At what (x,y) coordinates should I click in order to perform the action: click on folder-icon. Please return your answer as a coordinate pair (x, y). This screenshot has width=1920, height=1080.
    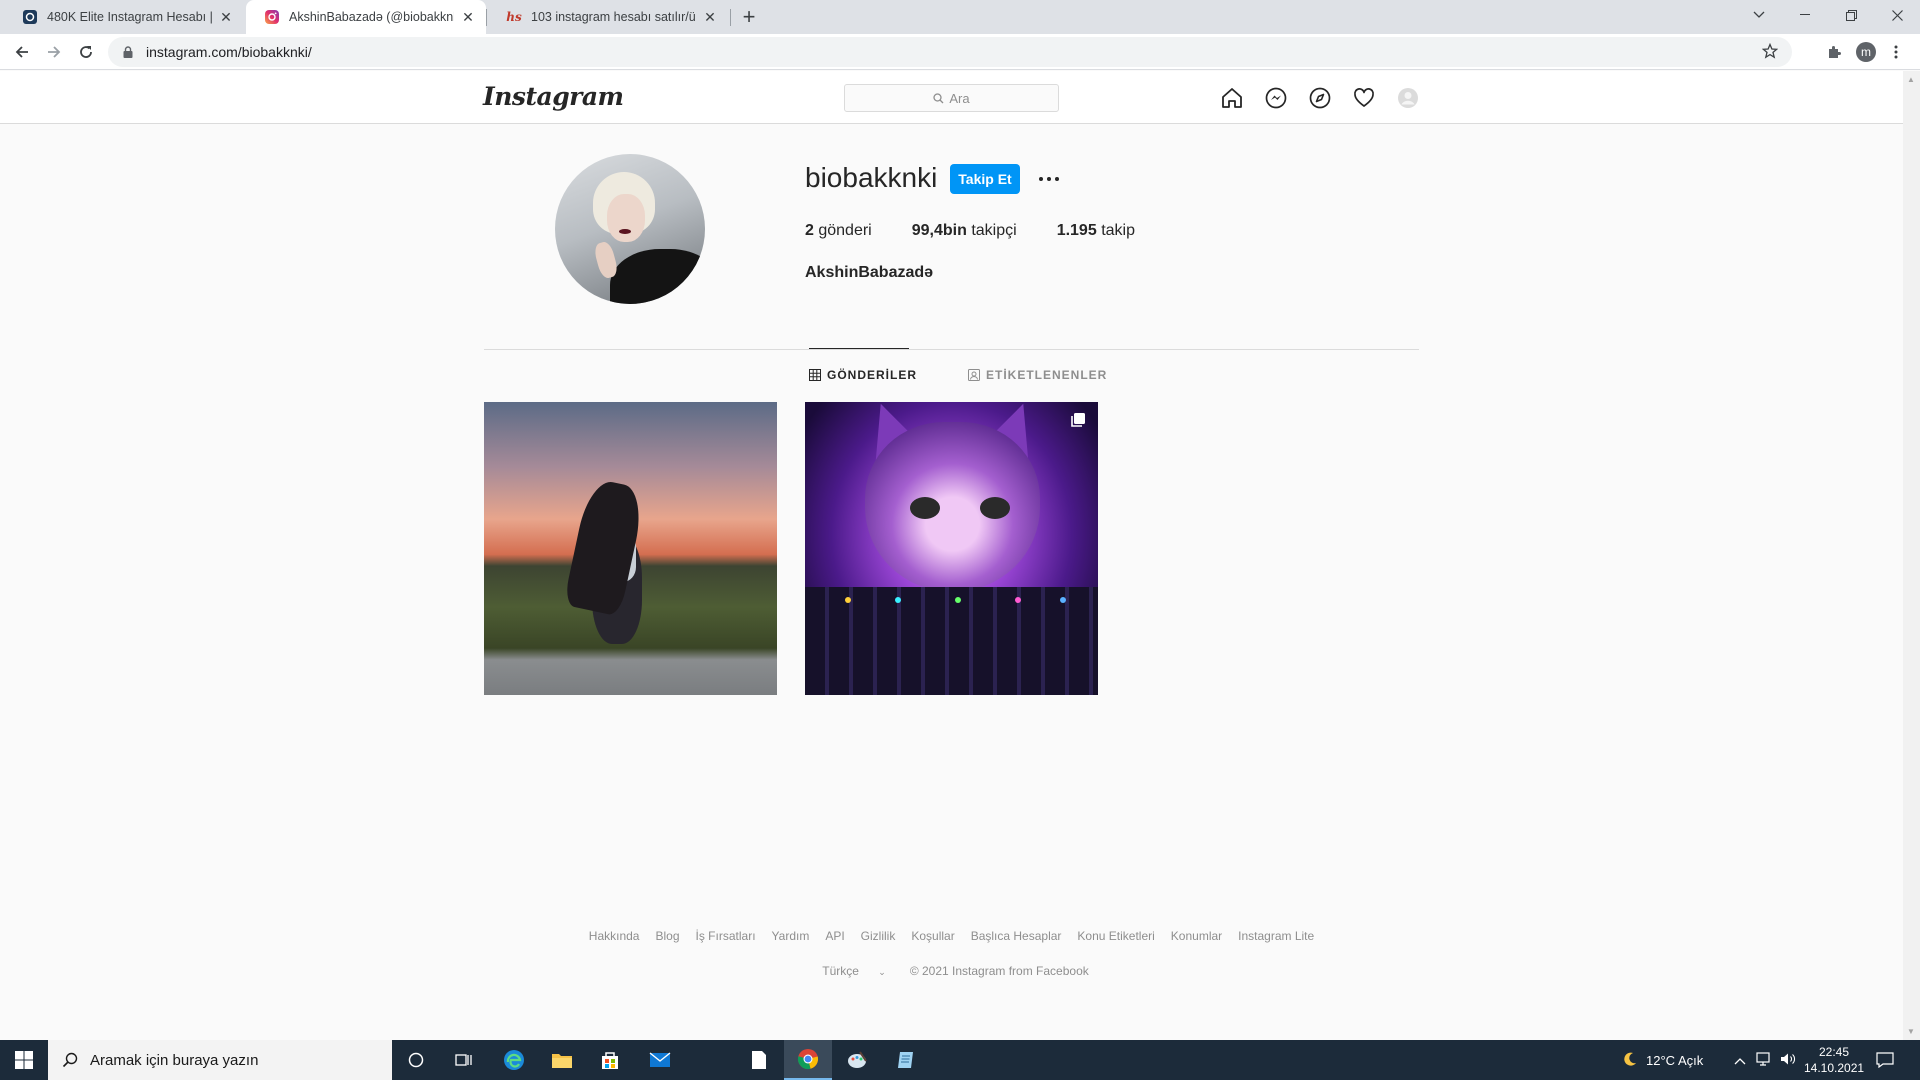
    Looking at the image, I should click on (562, 1061).